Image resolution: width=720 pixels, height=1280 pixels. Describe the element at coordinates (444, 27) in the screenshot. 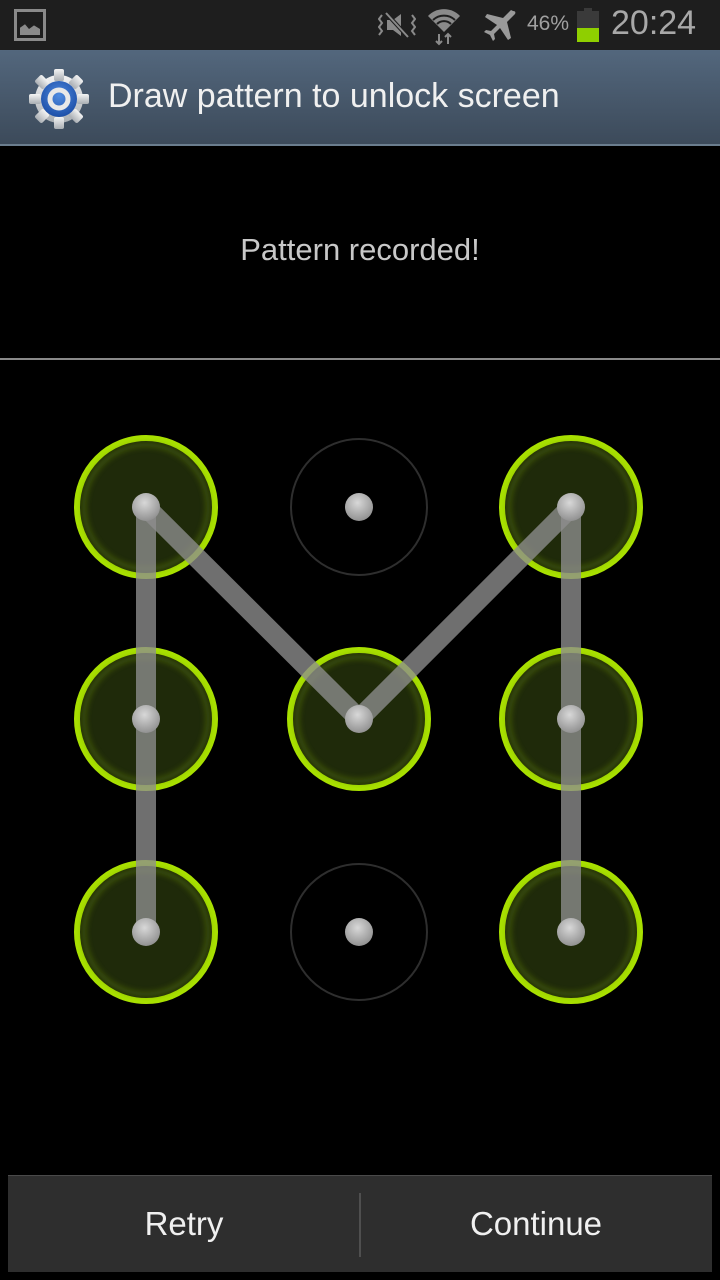

I see `wifi-data-icon` at that location.